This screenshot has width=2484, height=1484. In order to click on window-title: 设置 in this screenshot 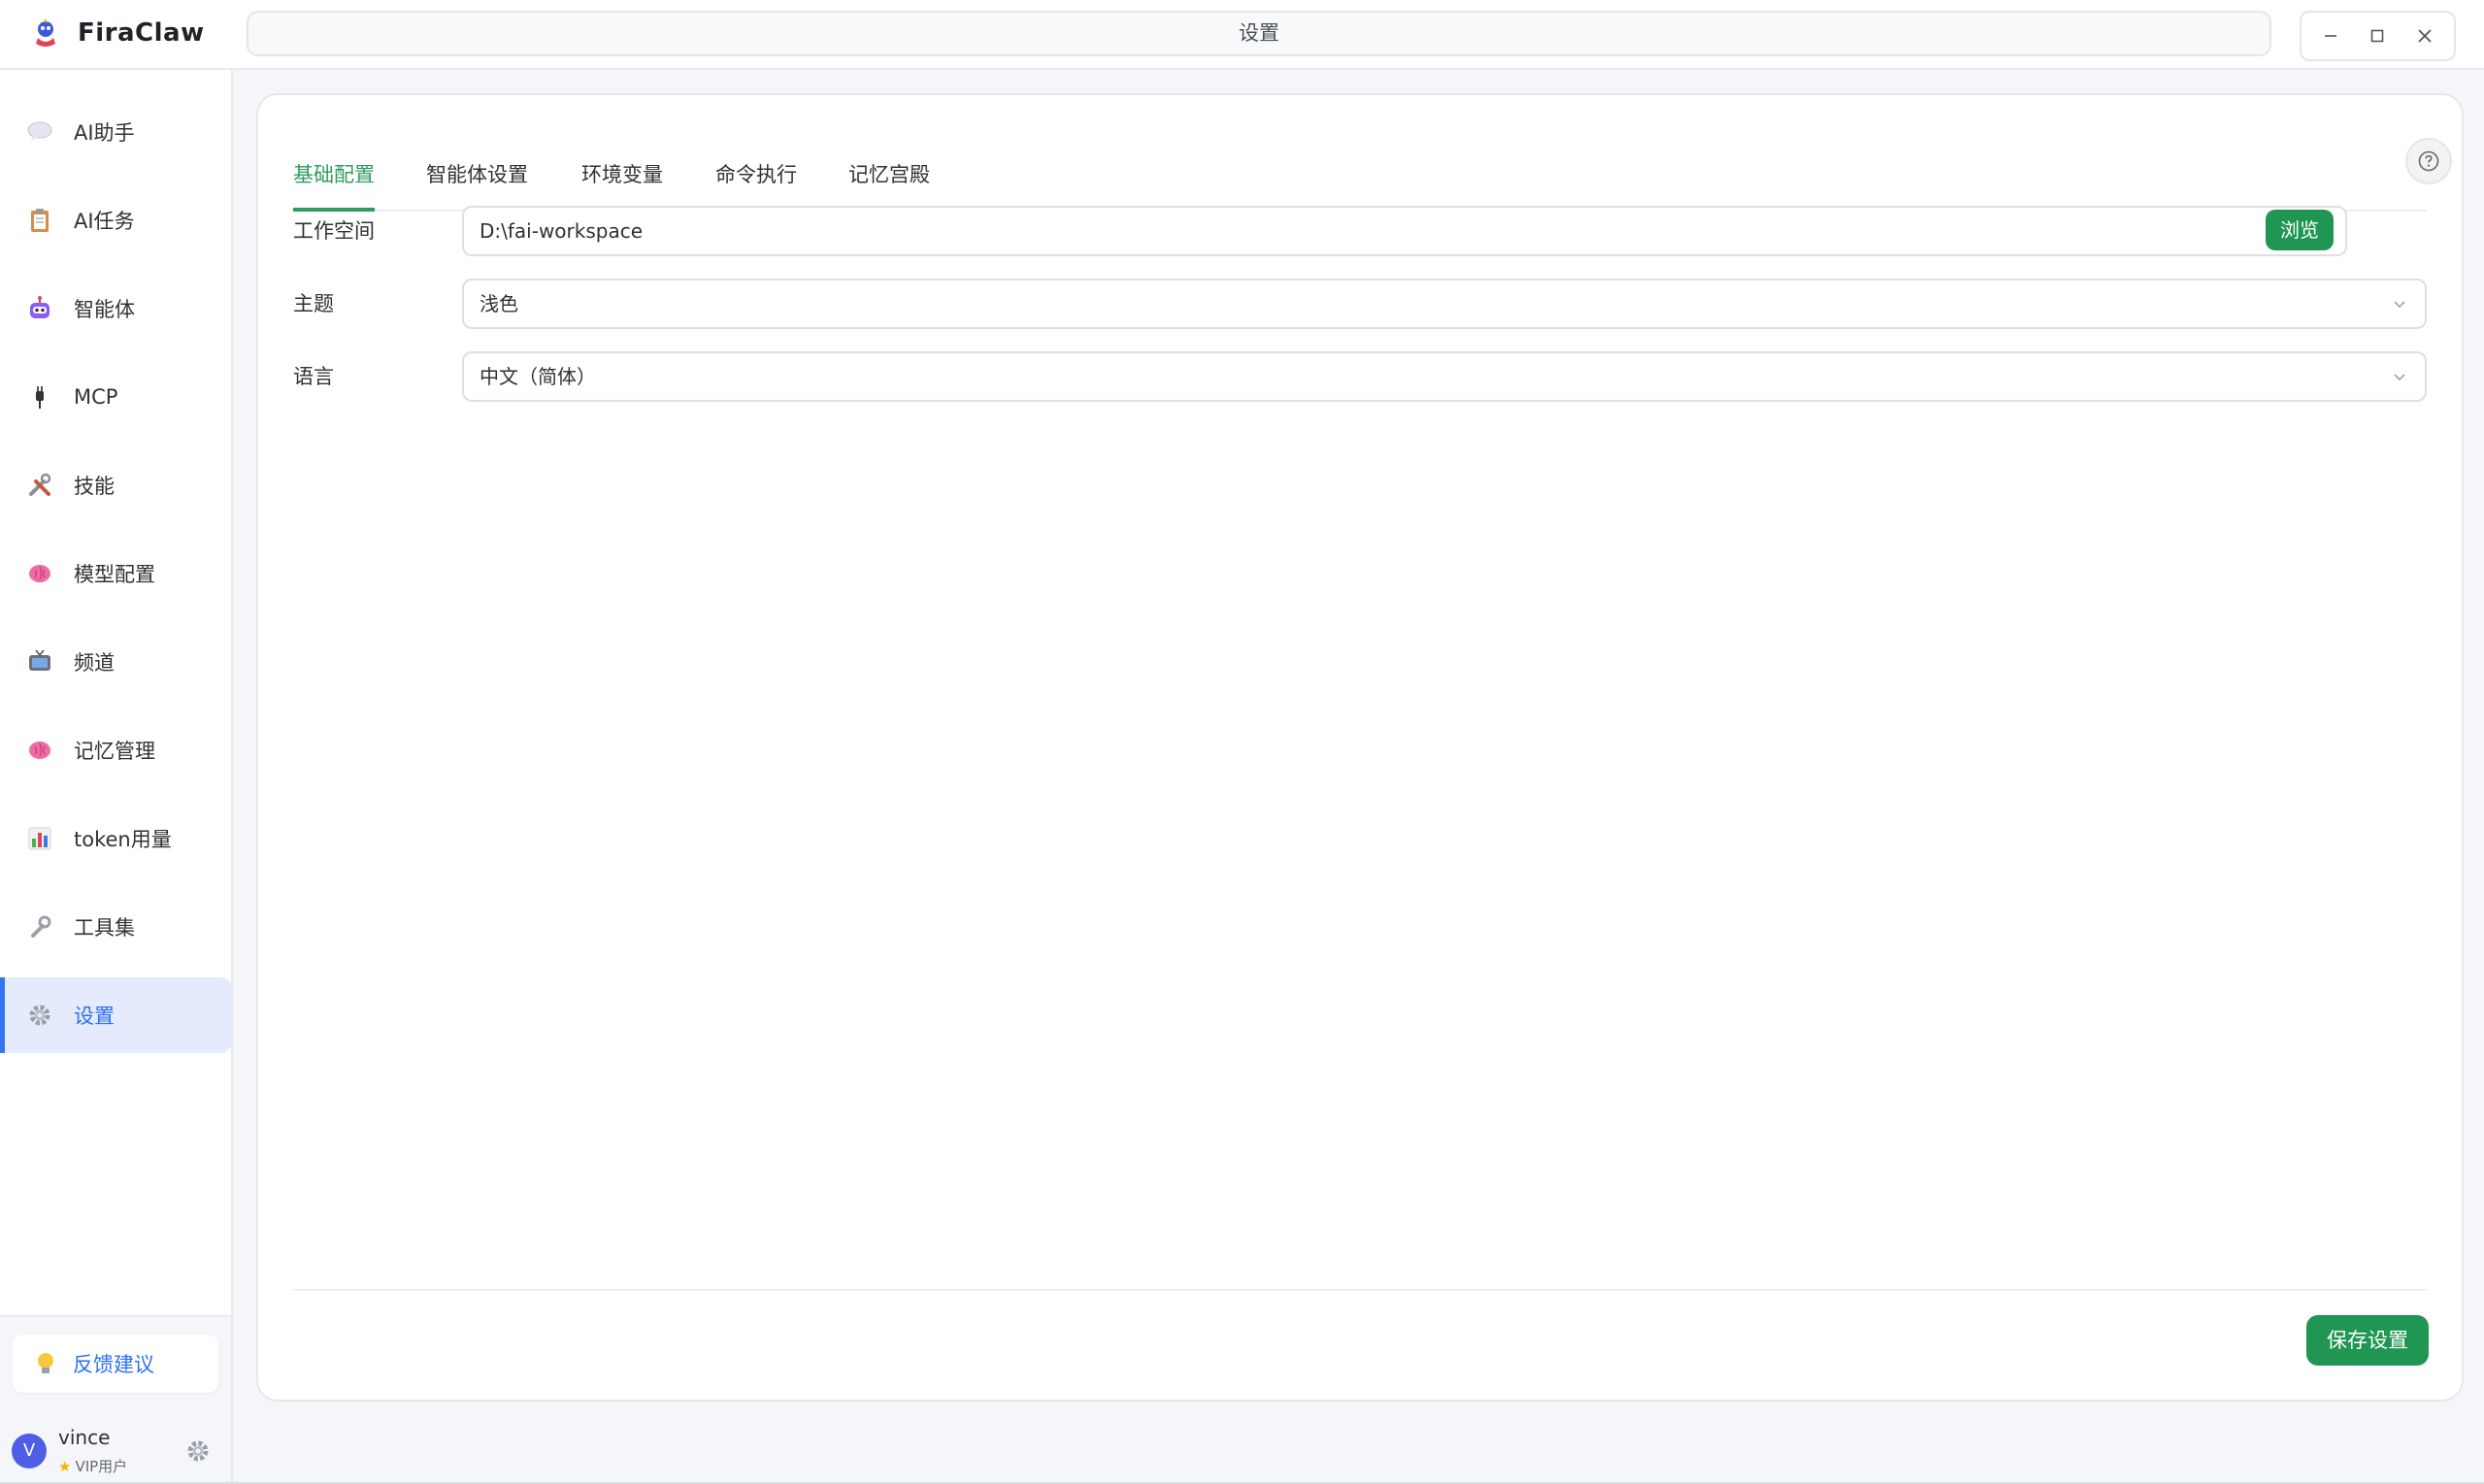, I will do `click(1259, 33)`.